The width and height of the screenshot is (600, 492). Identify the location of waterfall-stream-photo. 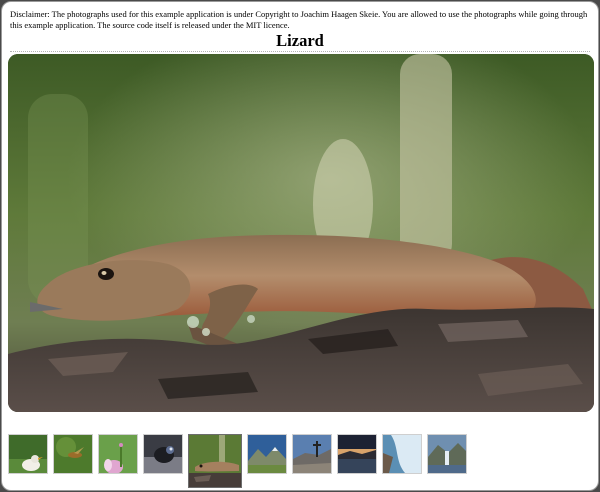
(402, 454).